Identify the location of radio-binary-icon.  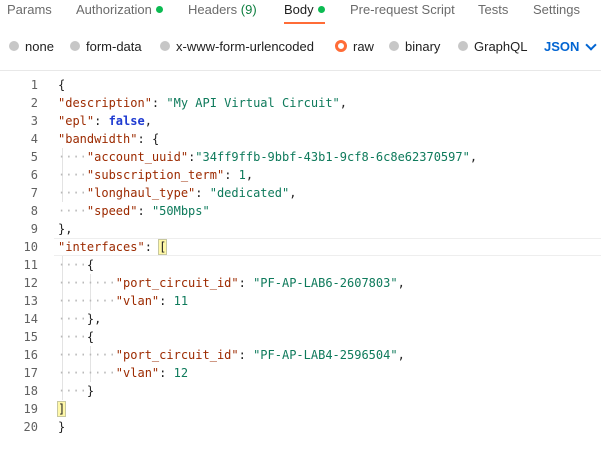
(394, 46).